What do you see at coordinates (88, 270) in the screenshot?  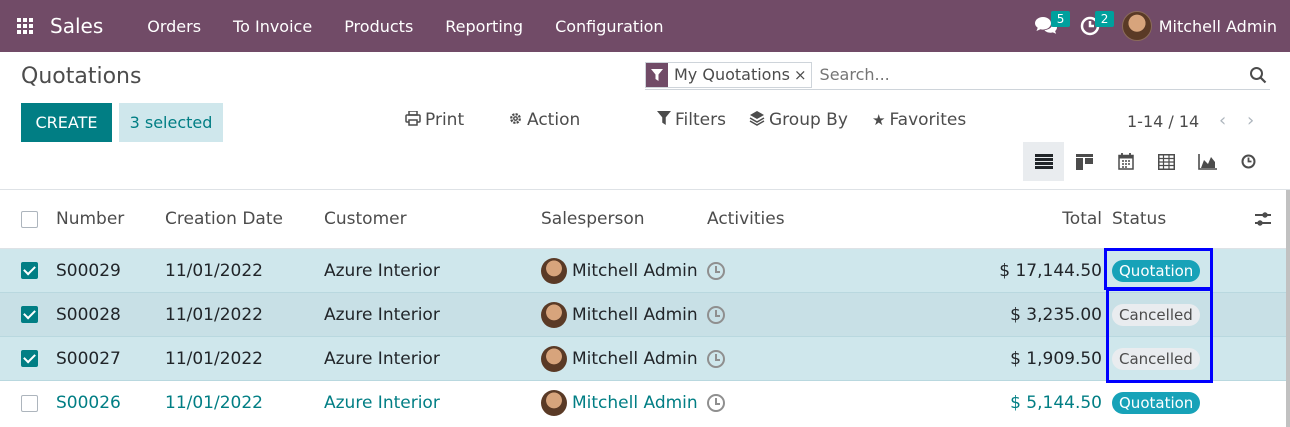 I see `row-number: S00029` at bounding box center [88, 270].